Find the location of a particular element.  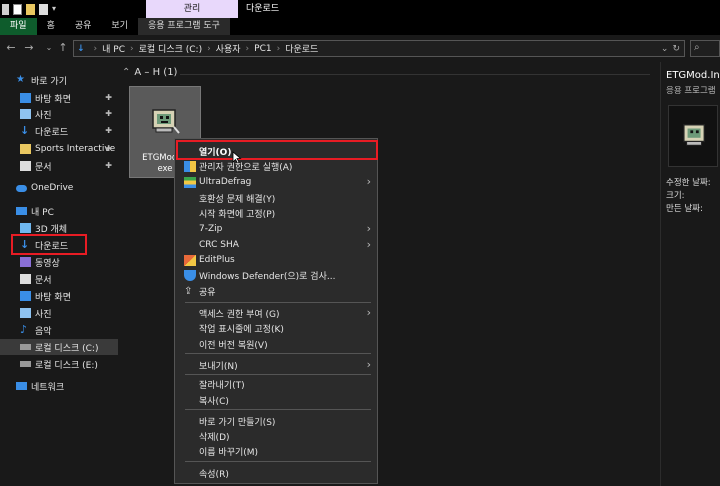

menu-item-label: 이전 버전 복원(V) is located at coordinates (233, 345).